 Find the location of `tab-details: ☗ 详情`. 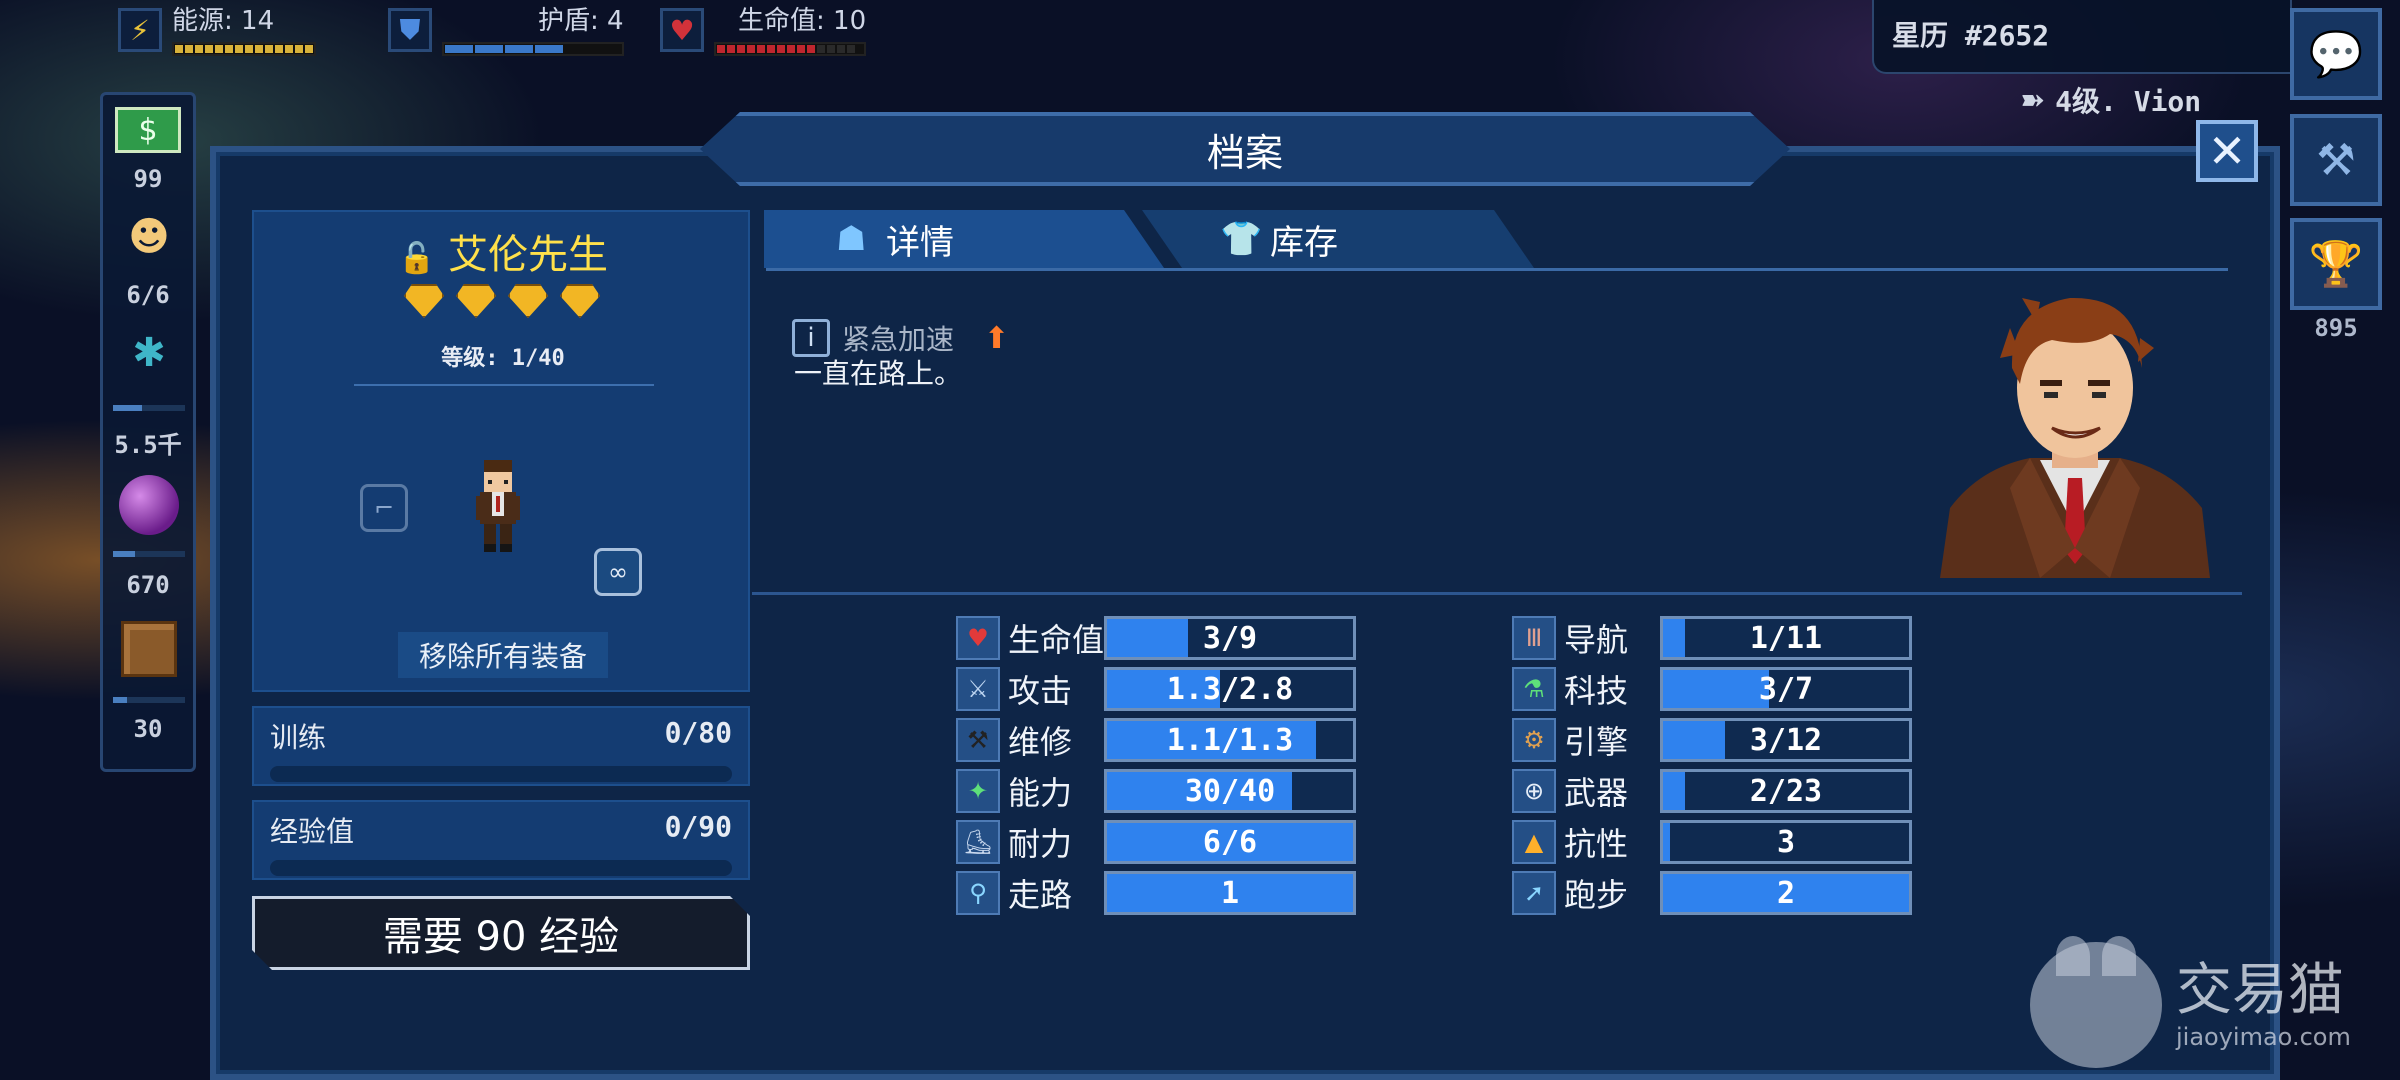

tab-details: ☗ 详情 is located at coordinates (956, 239).